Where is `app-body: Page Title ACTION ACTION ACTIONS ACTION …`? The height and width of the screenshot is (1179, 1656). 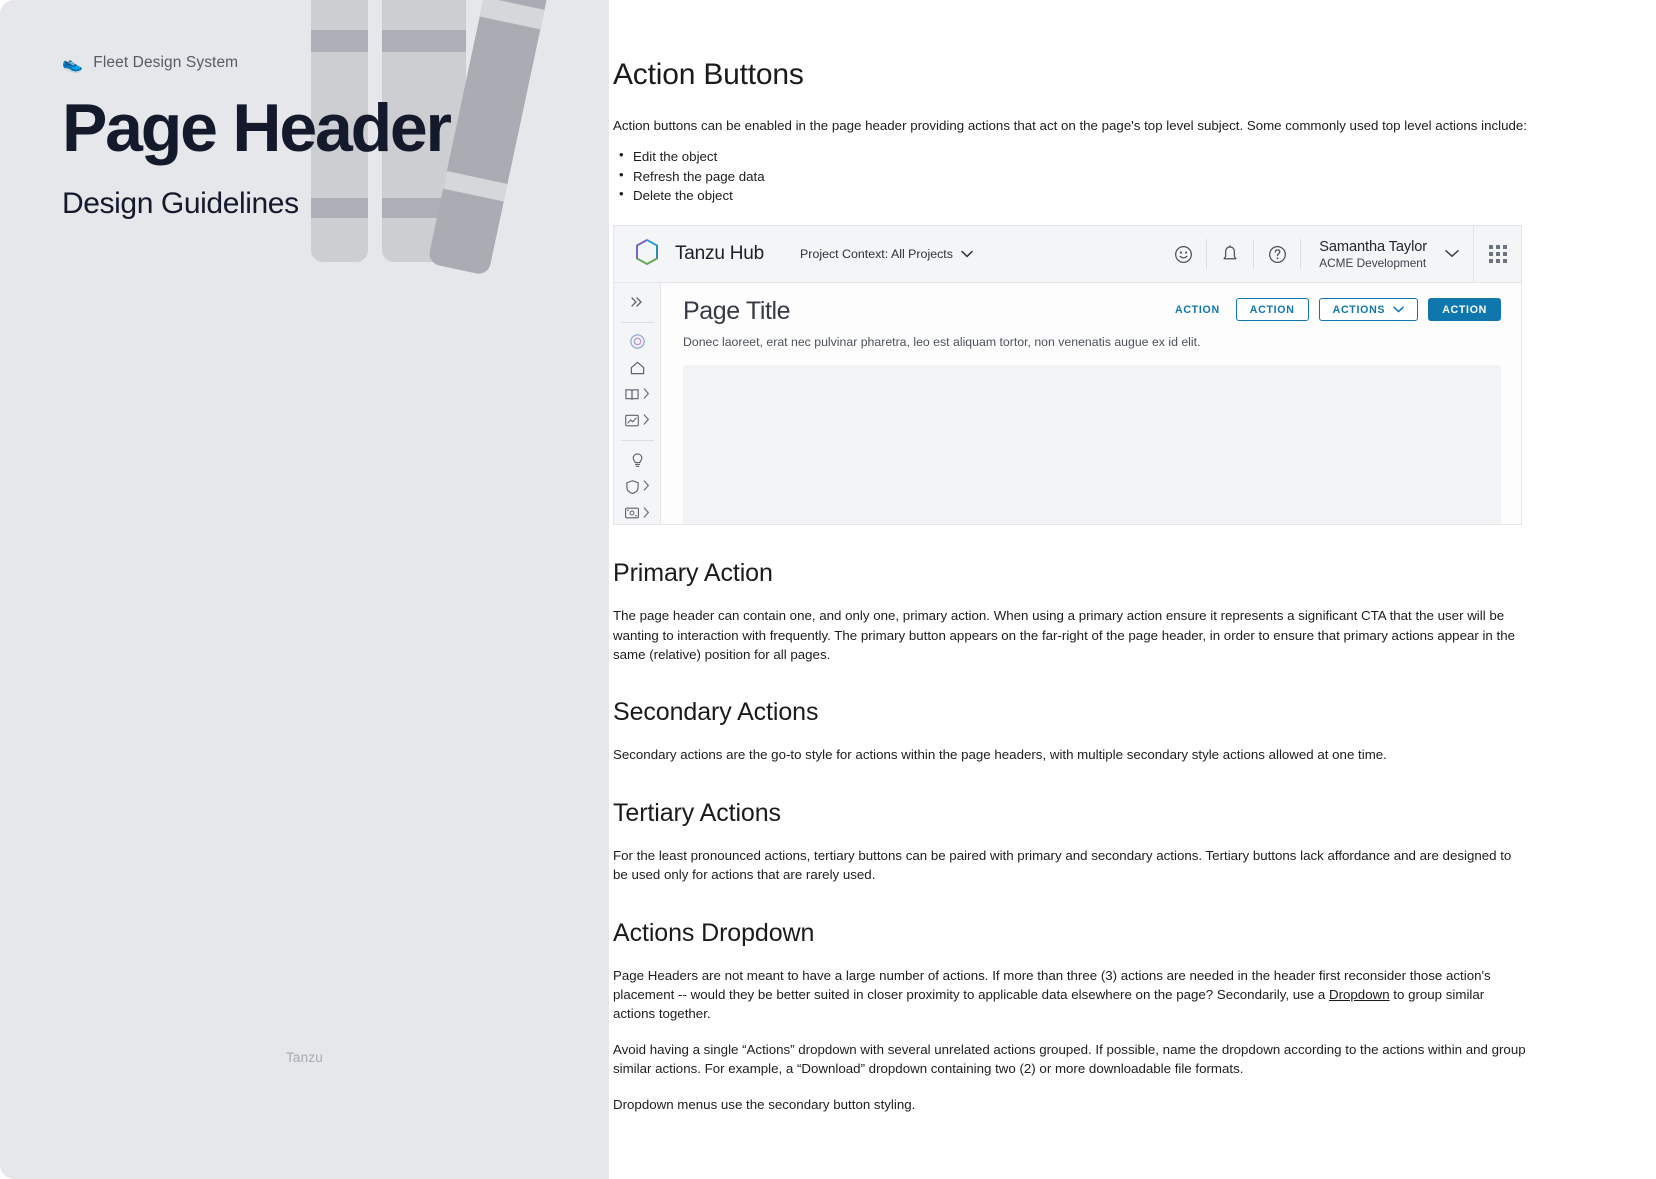
app-body: Page Title ACTION ACTION ACTIONS ACTION … is located at coordinates (1067, 404).